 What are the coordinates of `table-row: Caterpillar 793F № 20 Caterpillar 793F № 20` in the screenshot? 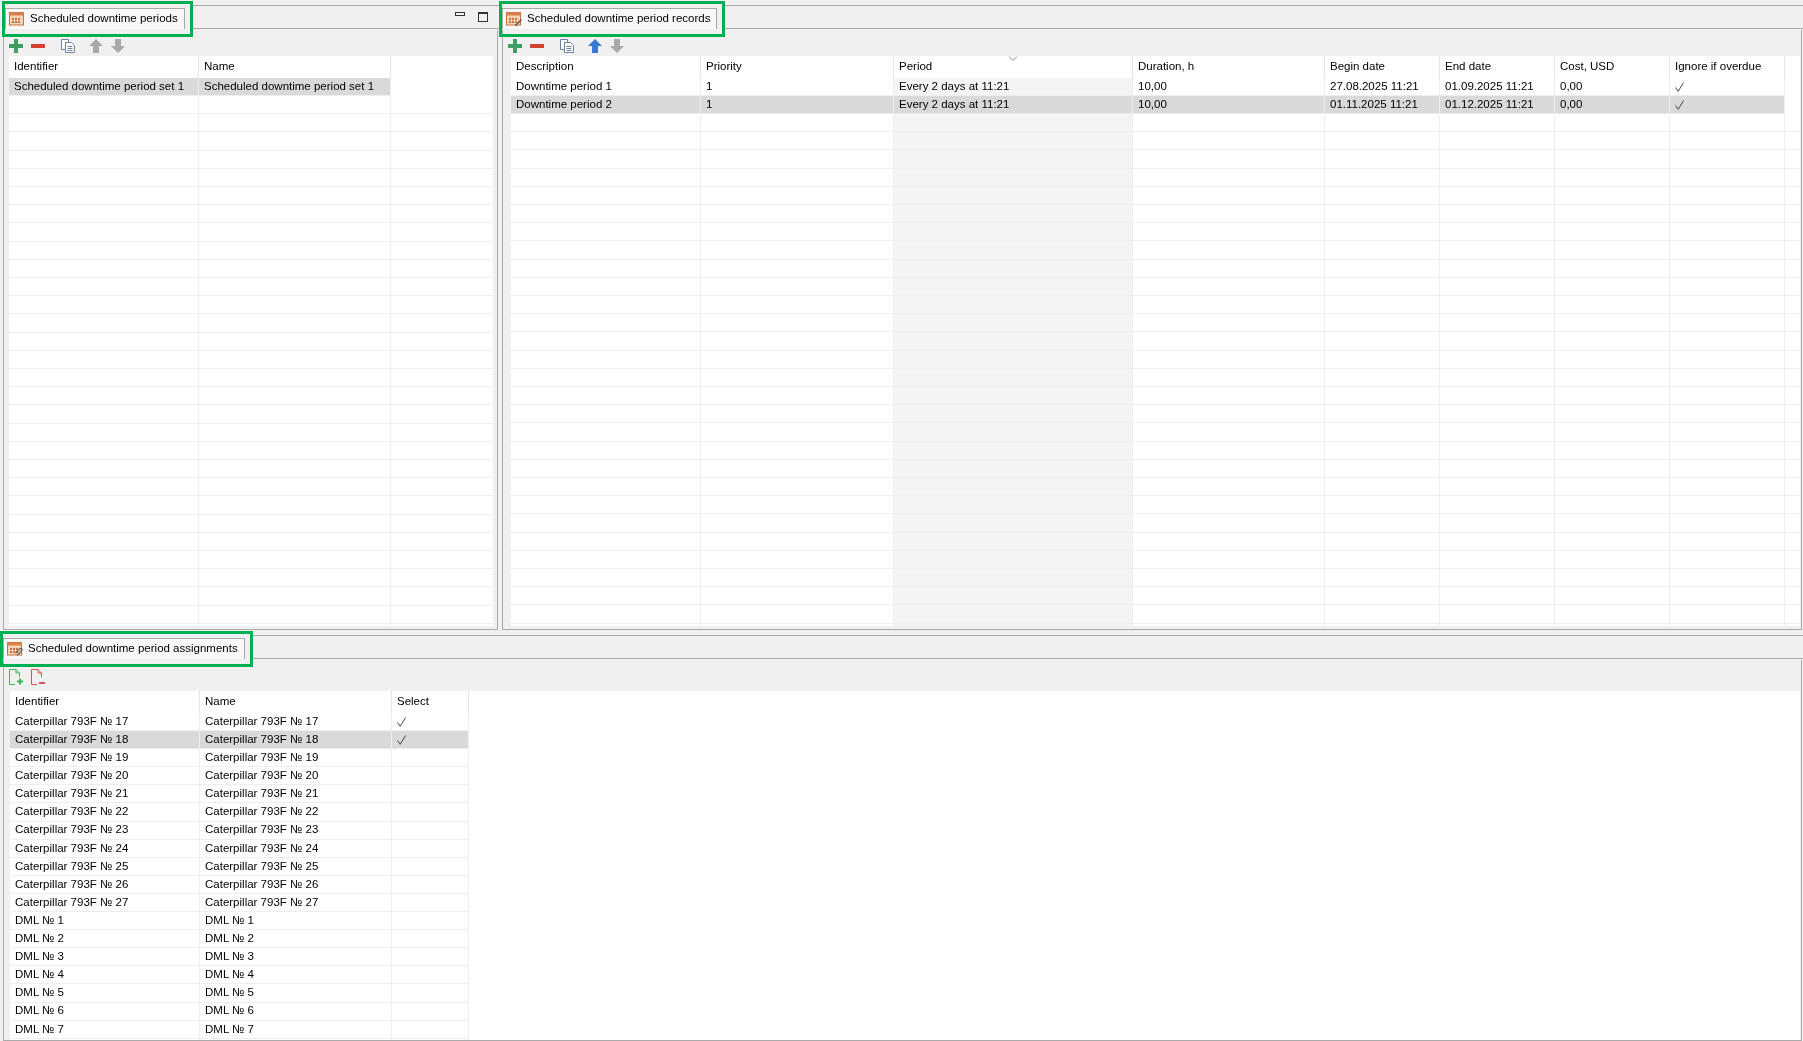 It's located at (239, 776).